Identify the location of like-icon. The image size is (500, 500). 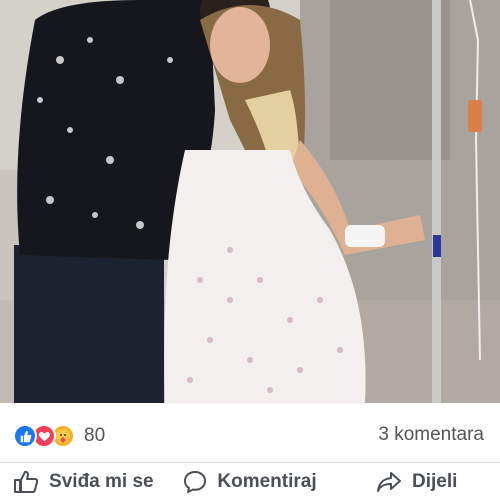
(25, 436).